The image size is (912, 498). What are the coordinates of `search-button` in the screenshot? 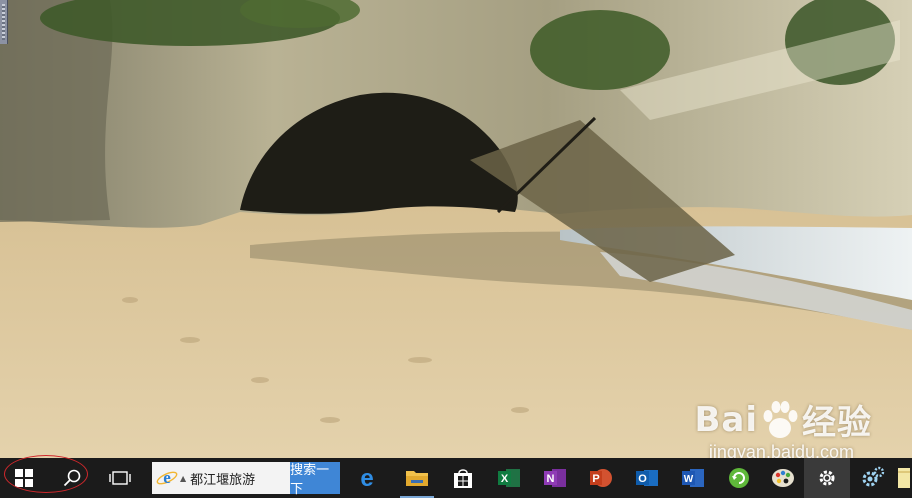 It's located at (72, 478).